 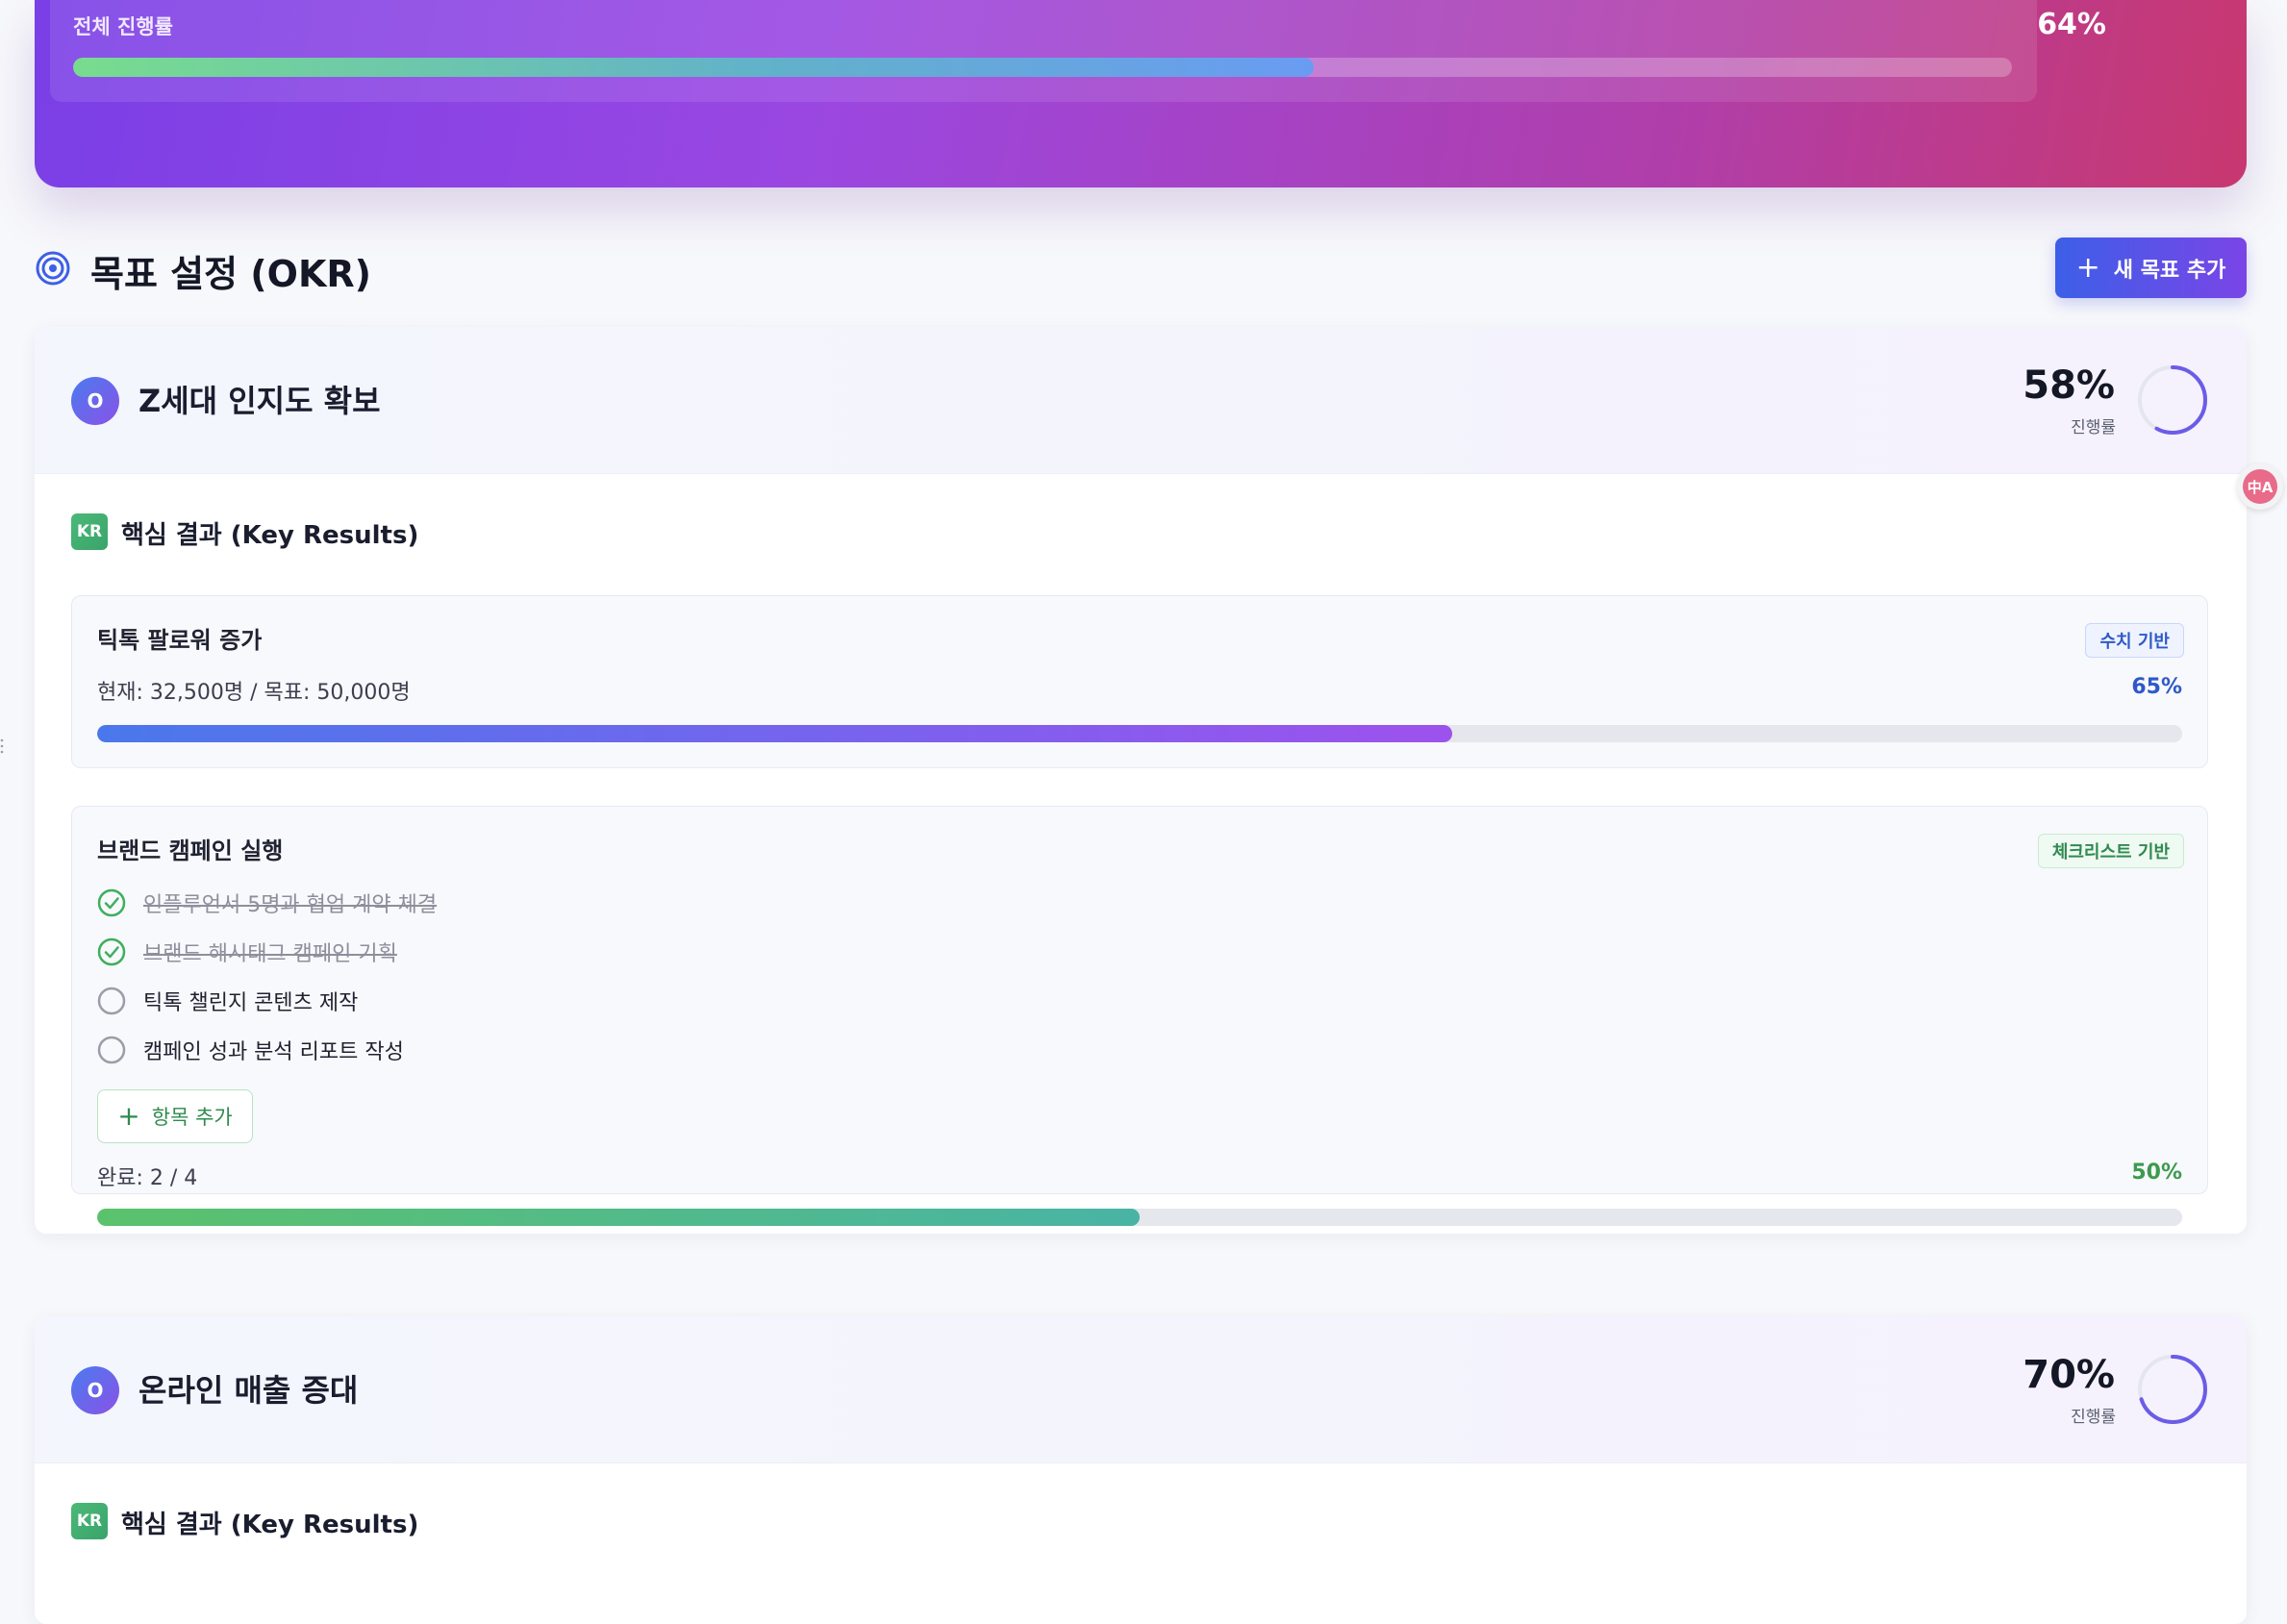 I want to click on checklist-item-text: 인플루언서 5명과 협업 계약 체결, so click(x=290, y=905).